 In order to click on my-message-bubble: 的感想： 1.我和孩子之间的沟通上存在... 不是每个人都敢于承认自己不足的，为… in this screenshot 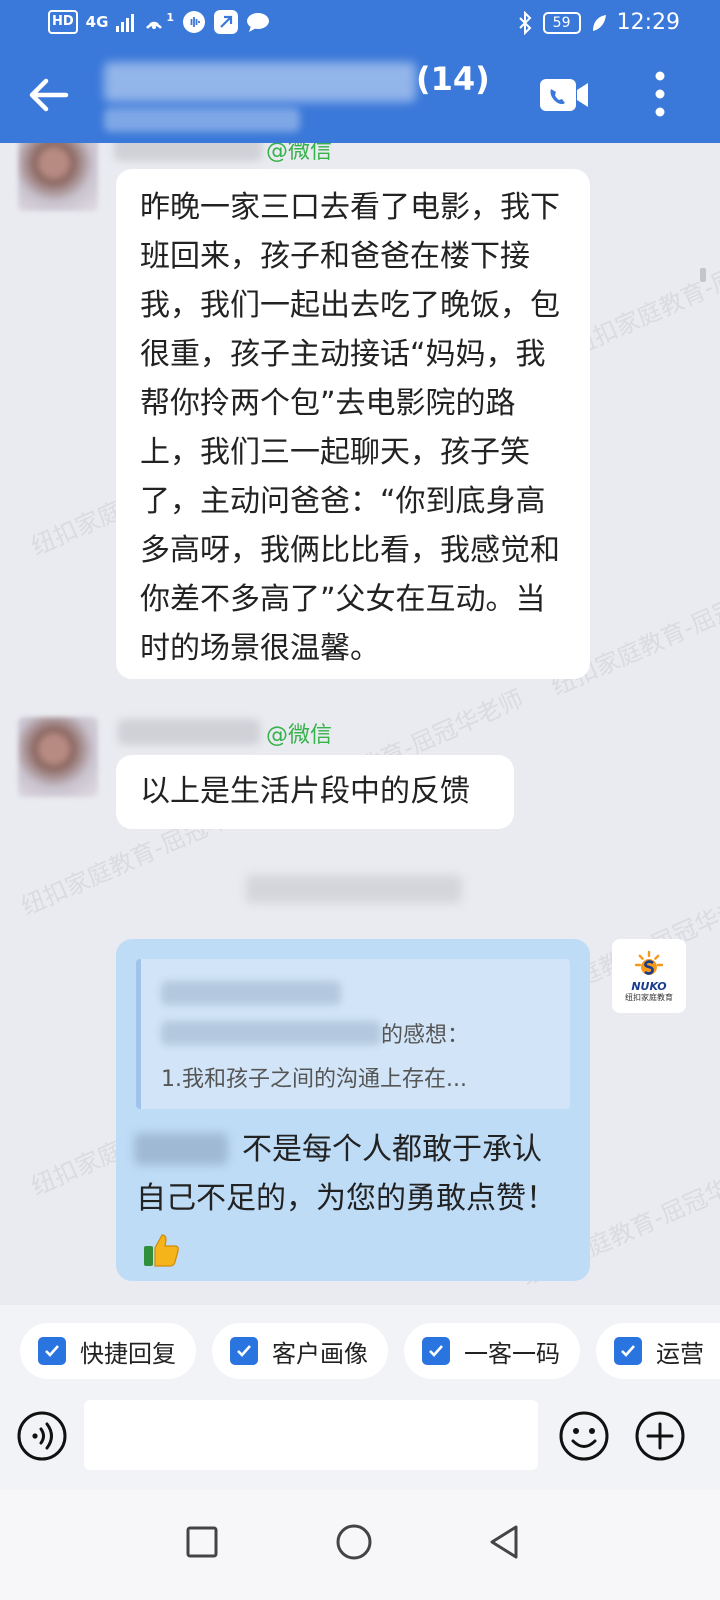, I will do `click(353, 1110)`.